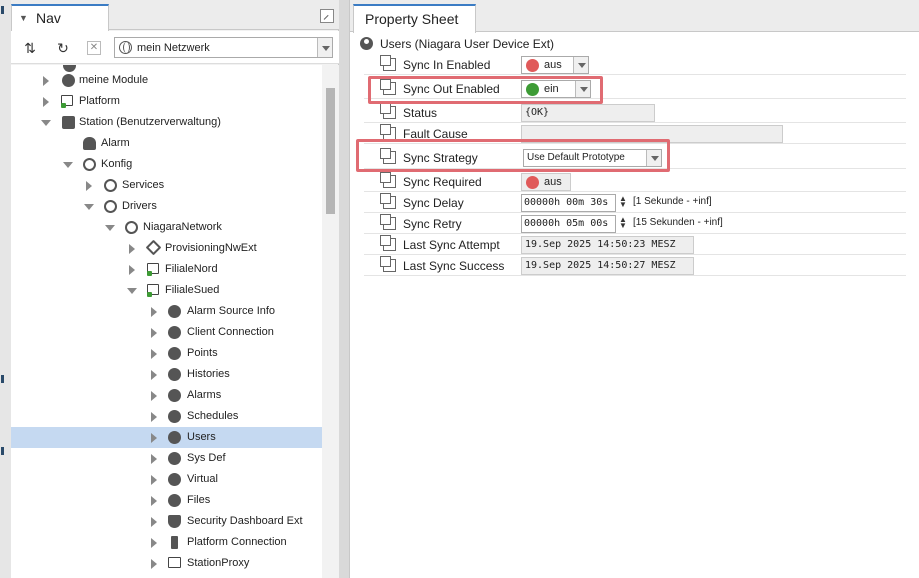 Image resolution: width=919 pixels, height=578 pixels. What do you see at coordinates (166, 80) in the screenshot?
I see `tree-item-meine-module: meine Module` at bounding box center [166, 80].